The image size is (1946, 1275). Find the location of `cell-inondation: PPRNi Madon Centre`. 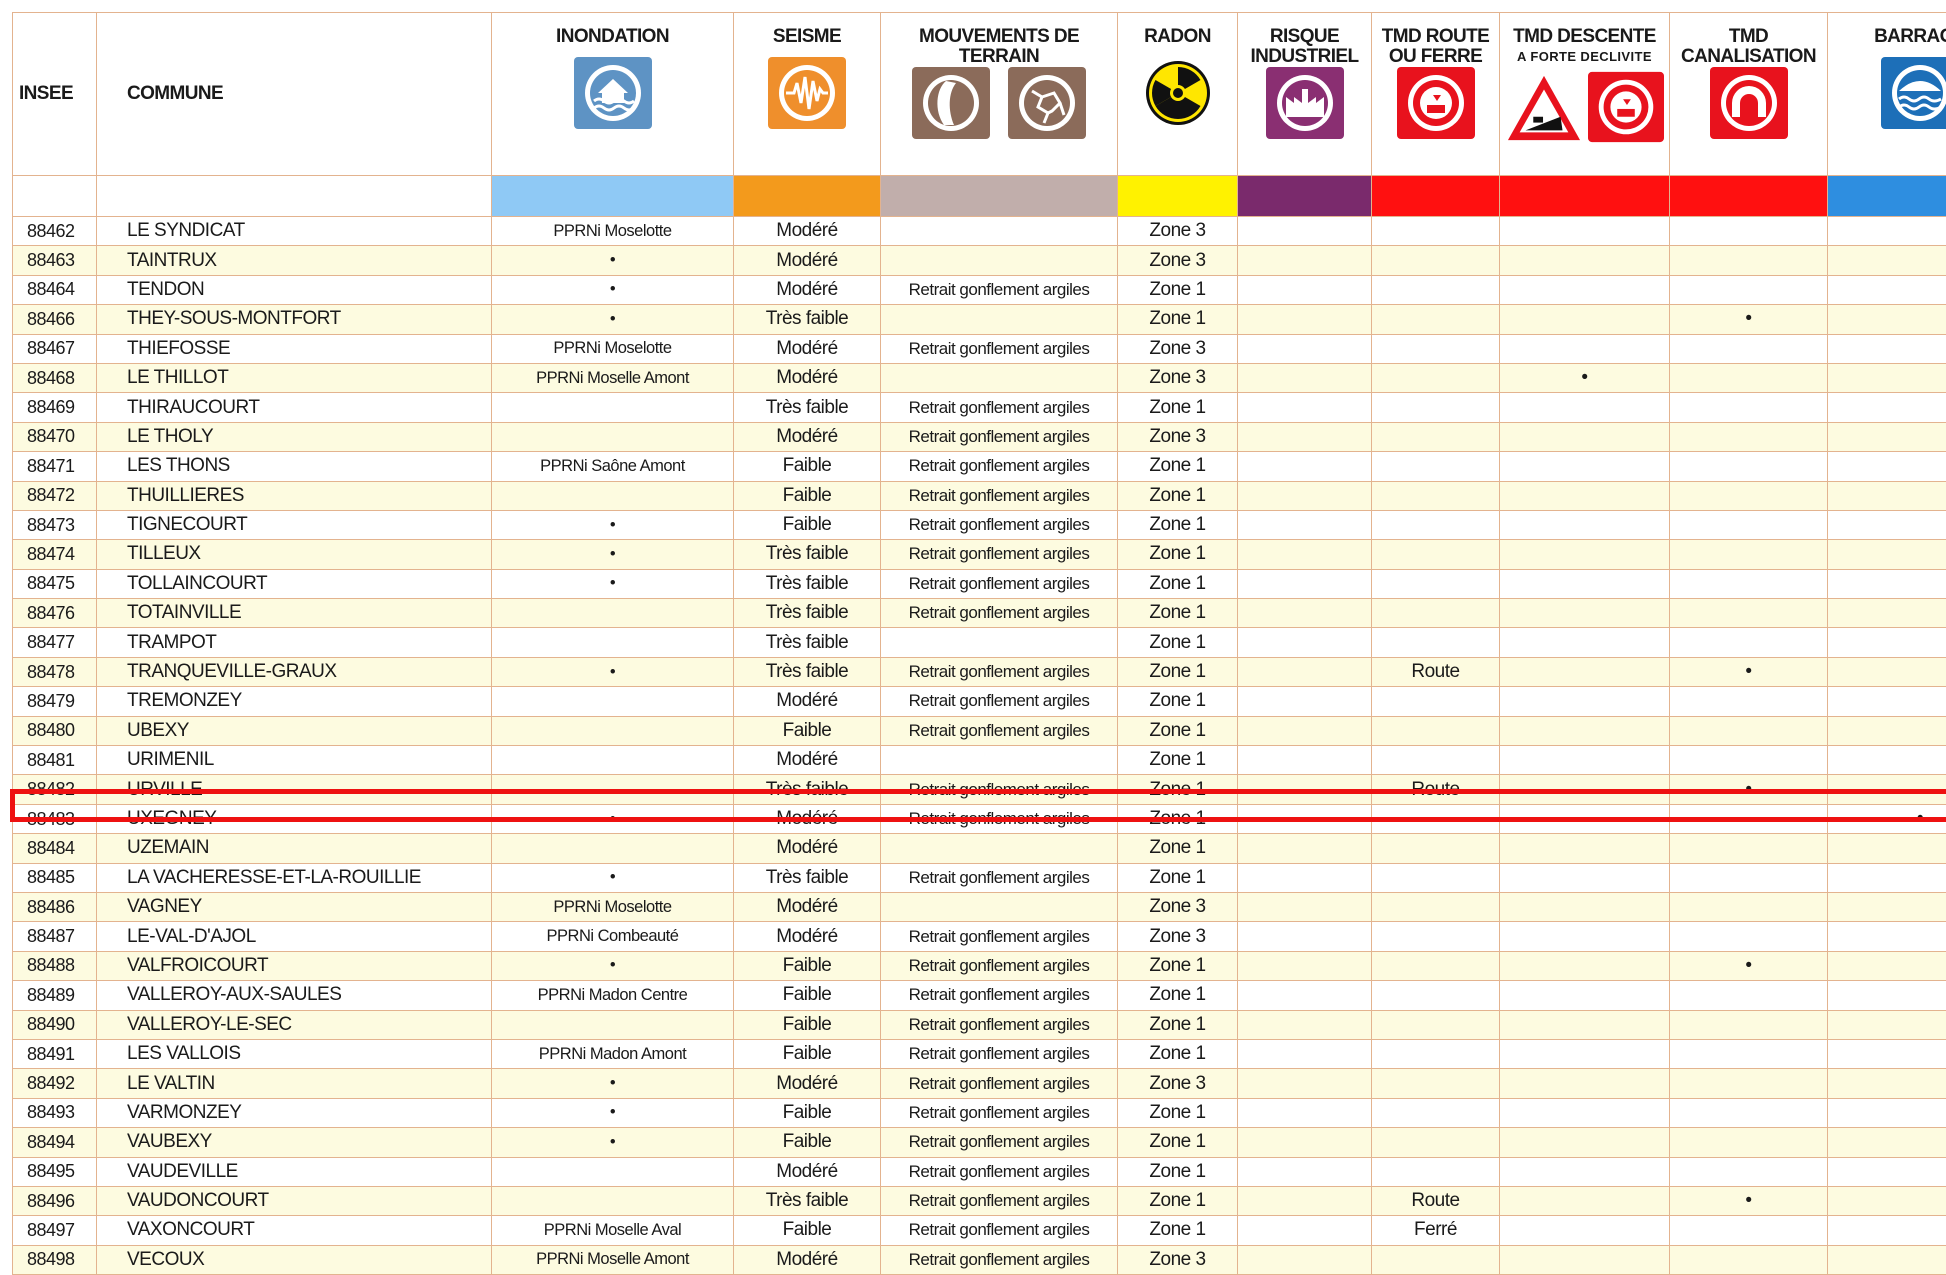

cell-inondation: PPRNi Madon Centre is located at coordinates (613, 995).